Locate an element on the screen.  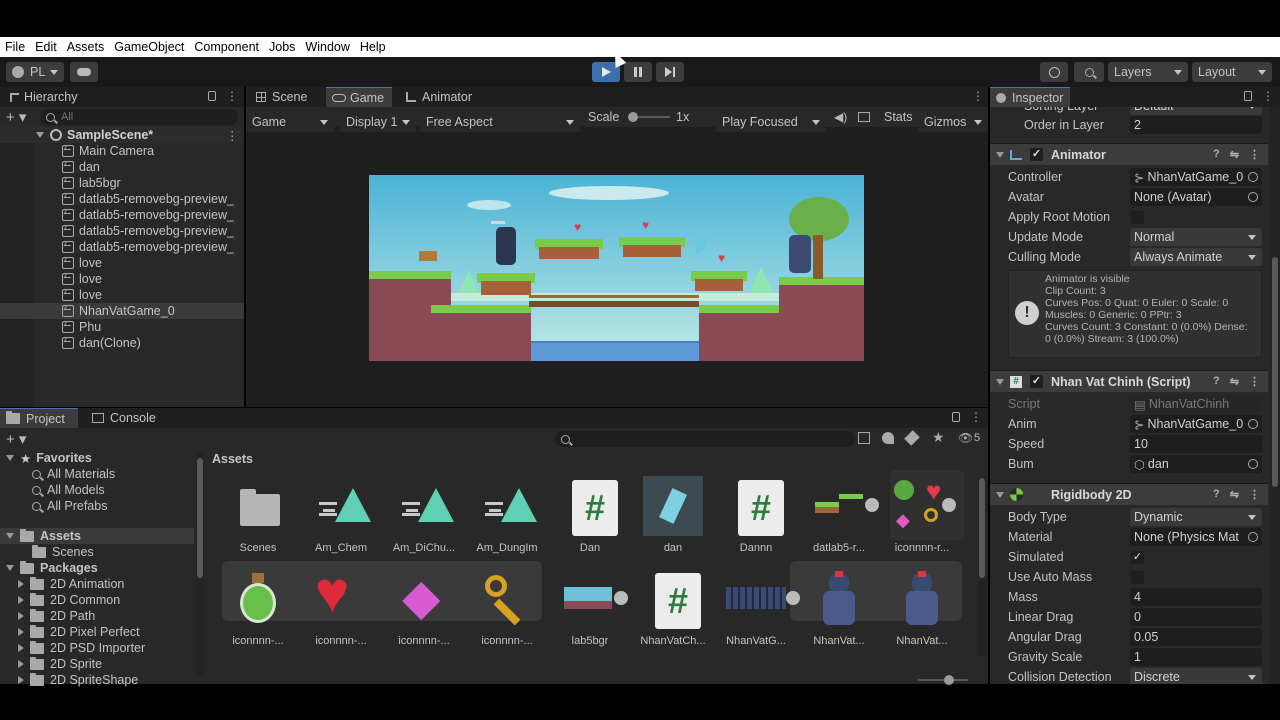
project-search-input is located at coordinates (705, 439).